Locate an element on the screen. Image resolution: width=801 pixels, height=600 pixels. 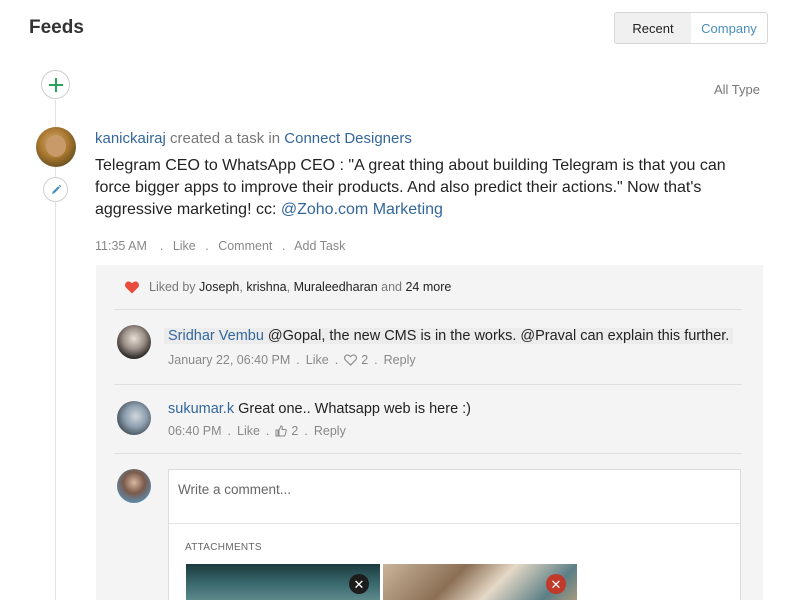
liker-name: Joseph is located at coordinates (219, 287).